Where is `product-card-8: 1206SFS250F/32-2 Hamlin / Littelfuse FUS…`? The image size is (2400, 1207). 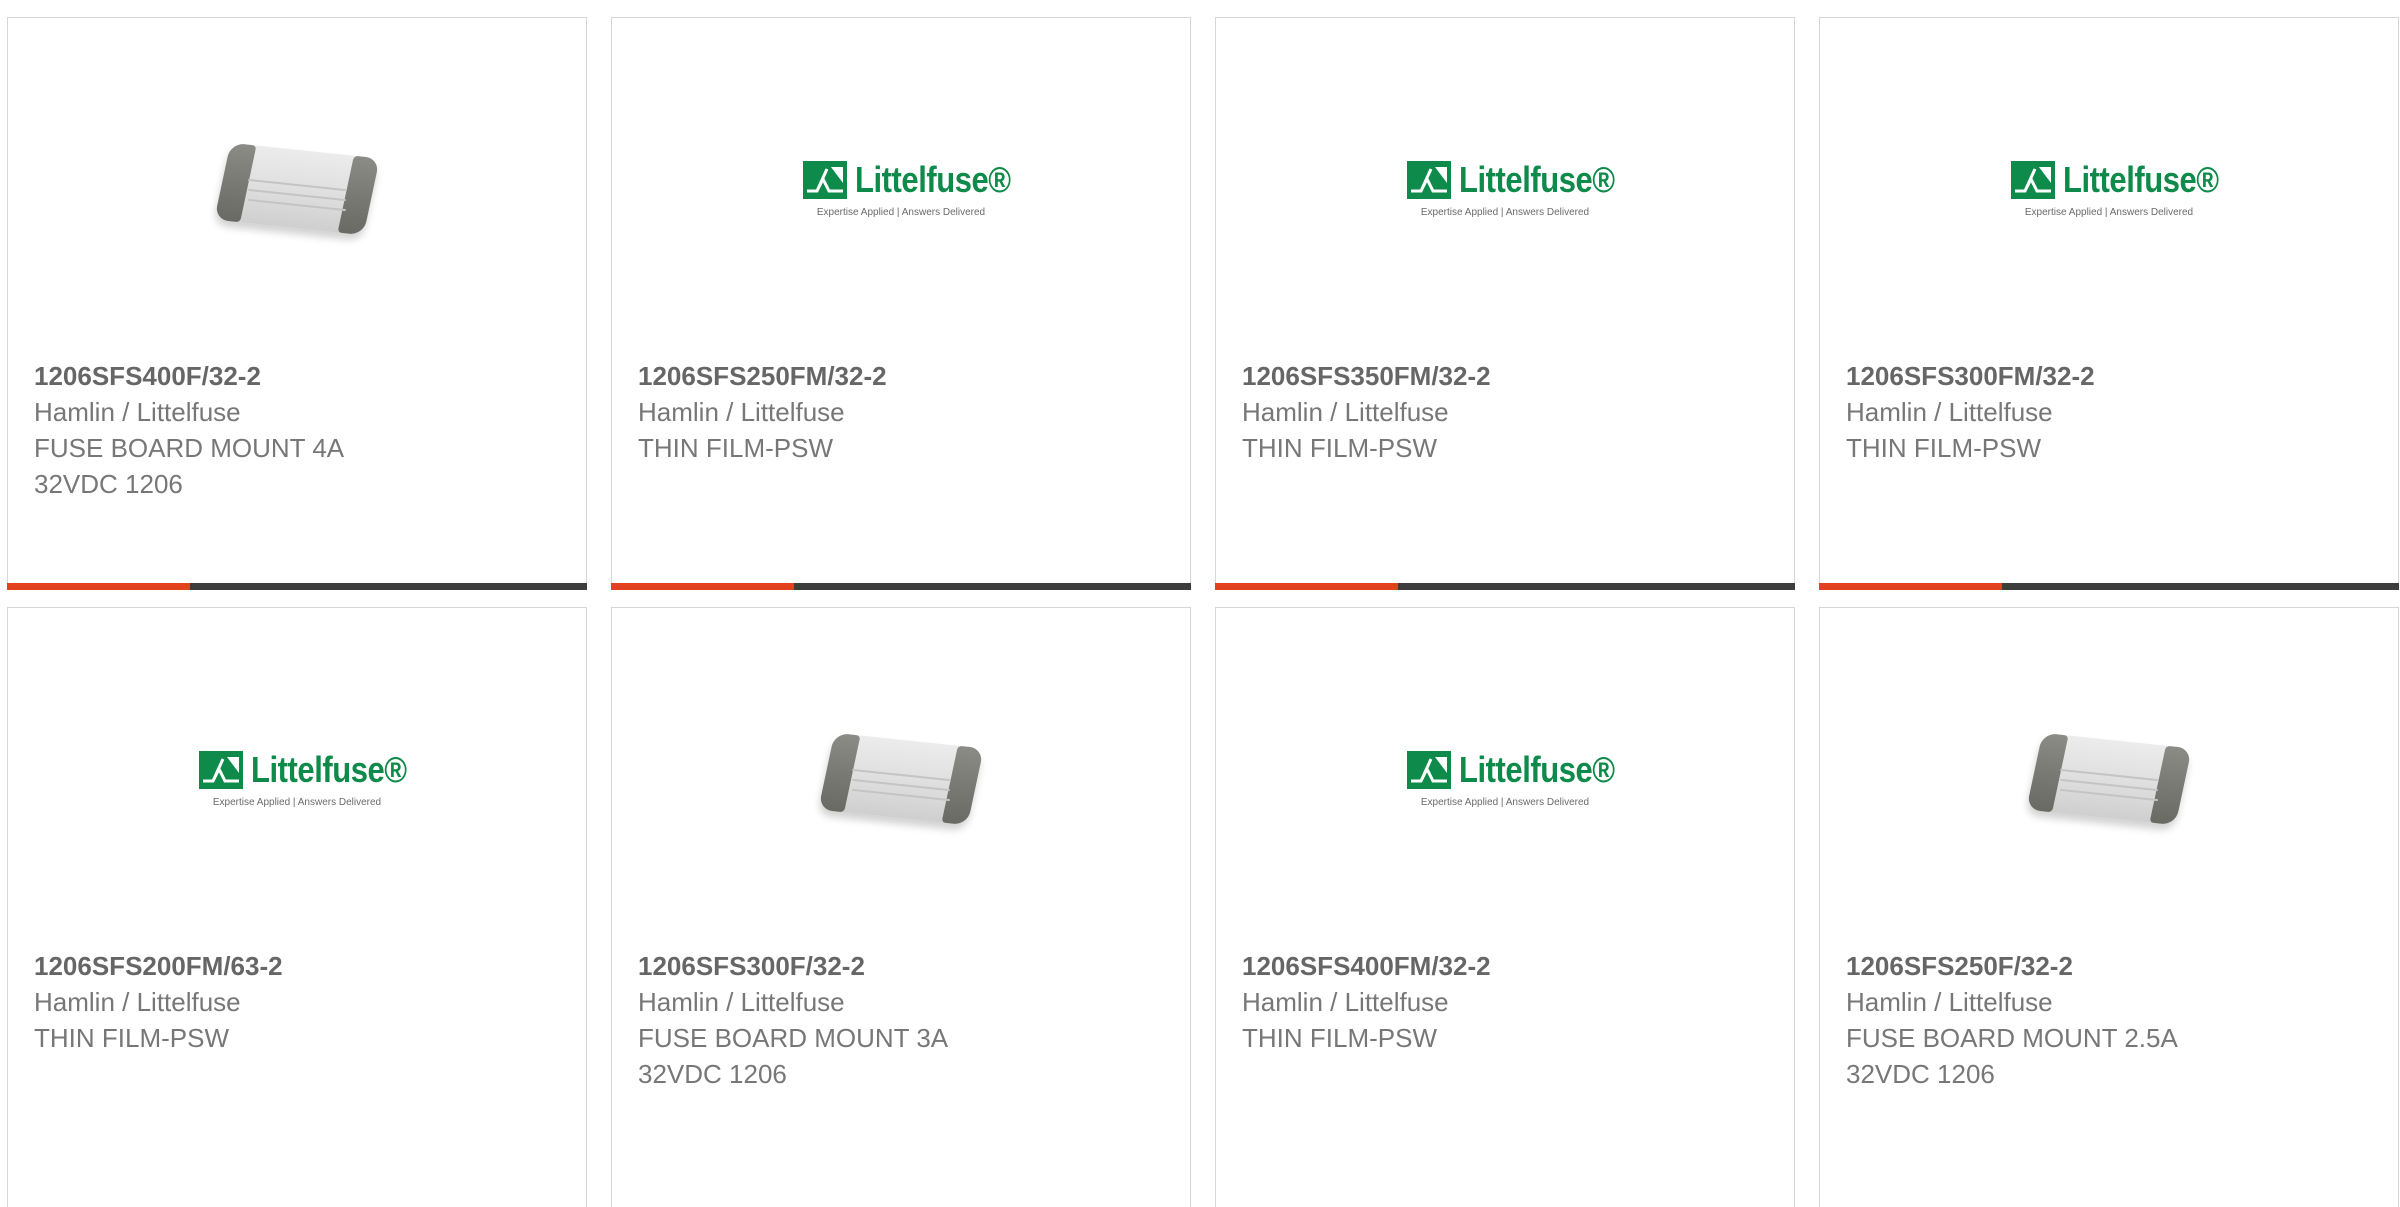 product-card-8: 1206SFS250F/32-2 Hamlin / Littelfuse FUS… is located at coordinates (2109, 907).